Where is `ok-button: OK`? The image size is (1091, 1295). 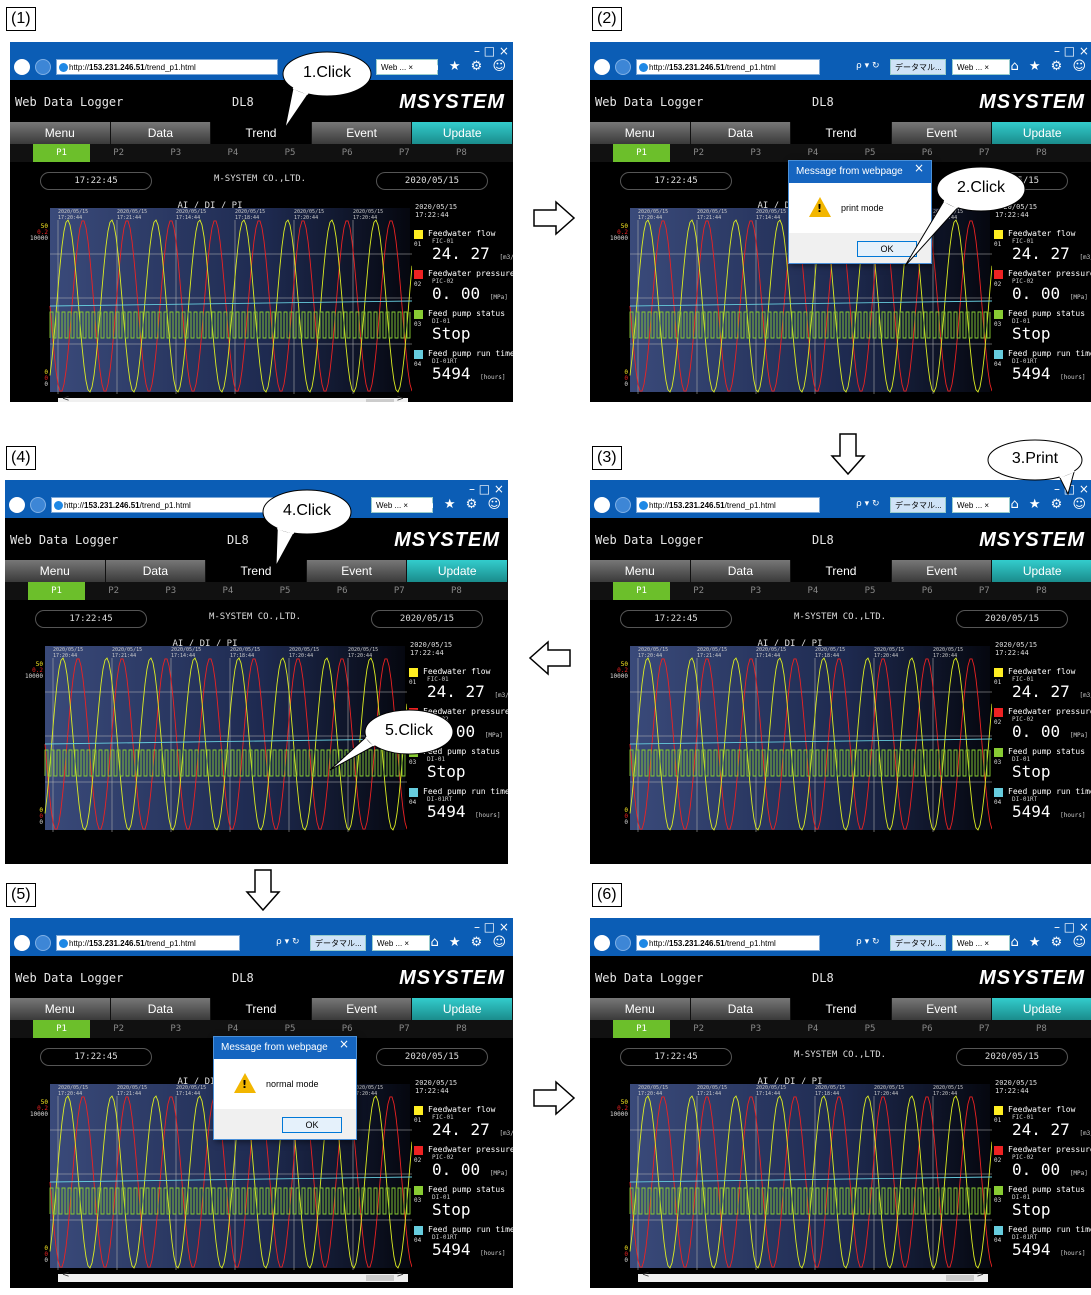 ok-button: OK is located at coordinates (312, 1125).